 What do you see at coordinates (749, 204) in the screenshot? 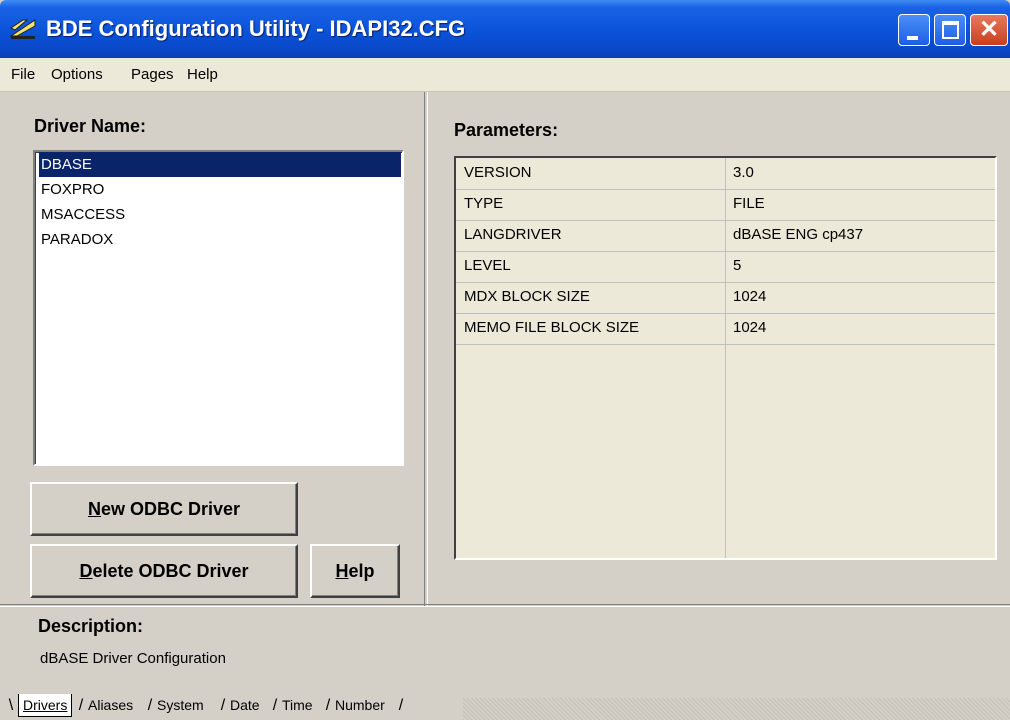
I see `param-value: FILE` at bounding box center [749, 204].